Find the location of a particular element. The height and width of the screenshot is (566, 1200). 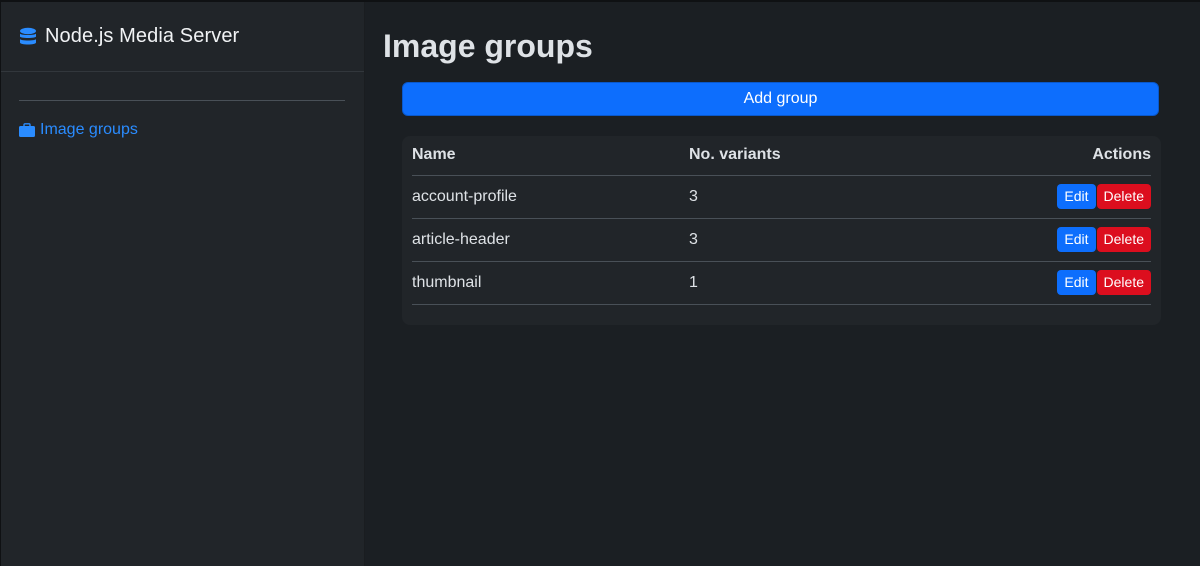

table-header-row: Name No. variants Actions is located at coordinates (781, 156).